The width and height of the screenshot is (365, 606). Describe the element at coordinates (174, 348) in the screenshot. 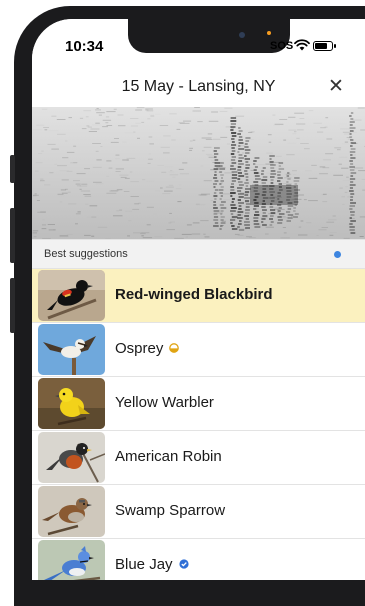

I see `gold-badge-icon` at that location.